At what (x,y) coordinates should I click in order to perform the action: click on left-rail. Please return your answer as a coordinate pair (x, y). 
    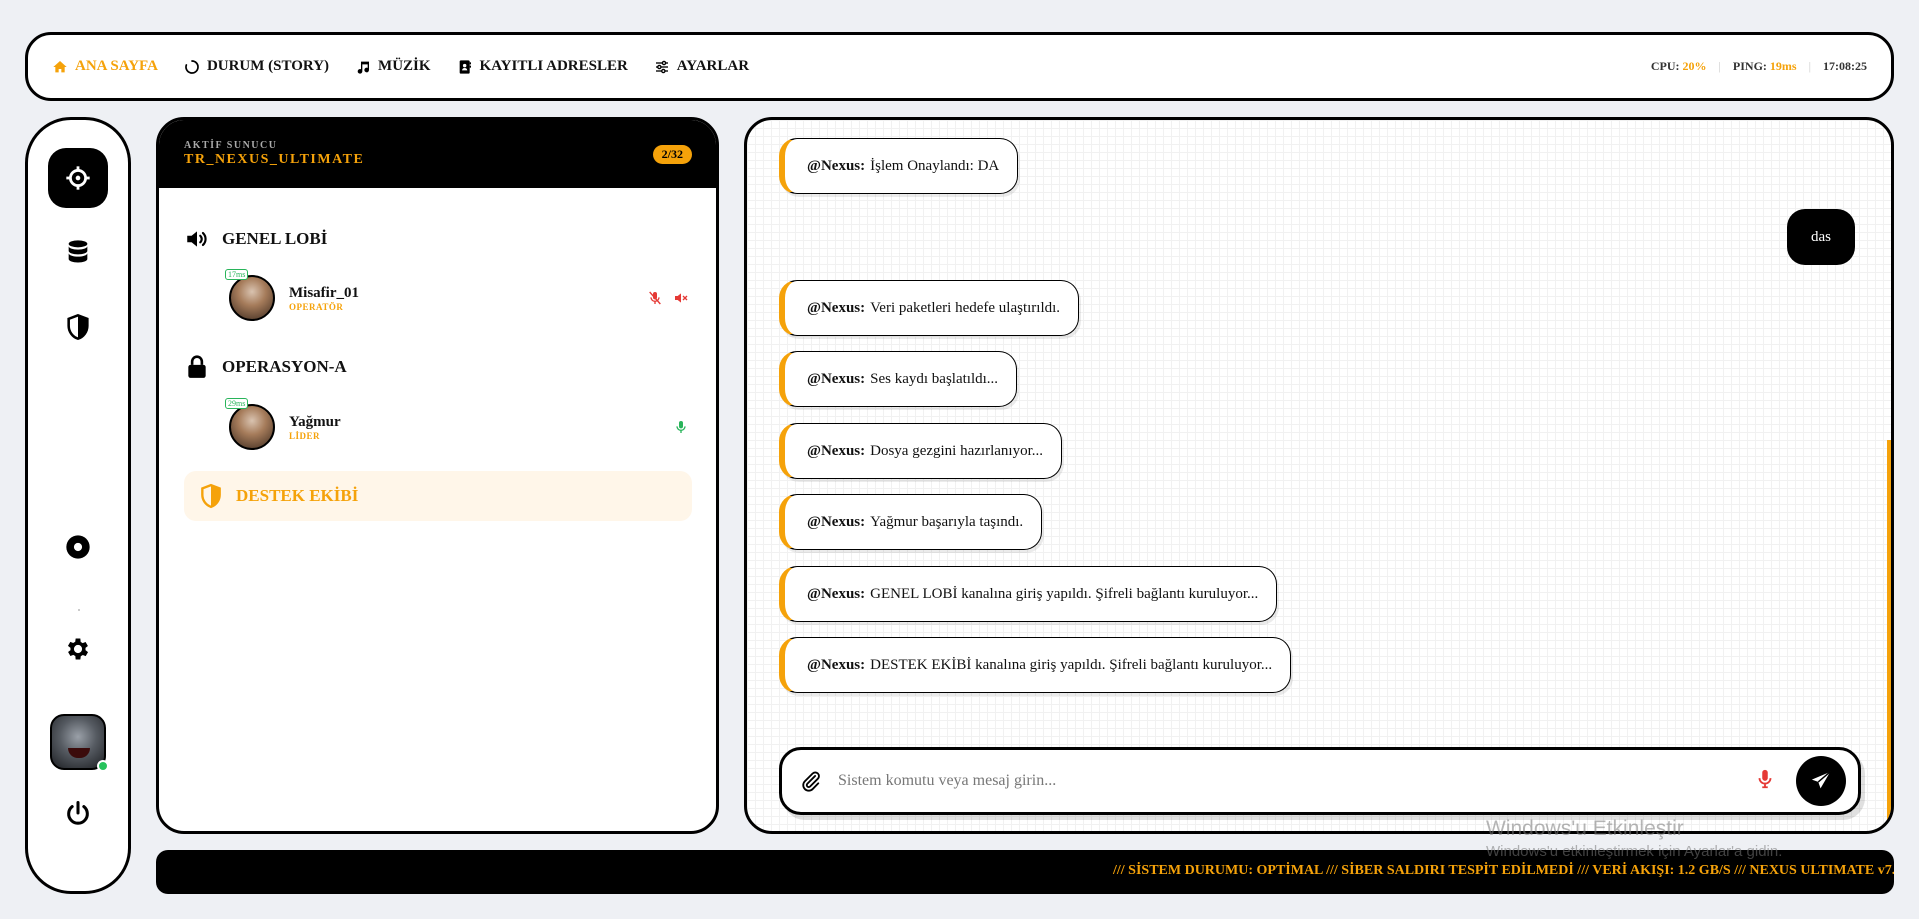
    Looking at the image, I should click on (78, 505).